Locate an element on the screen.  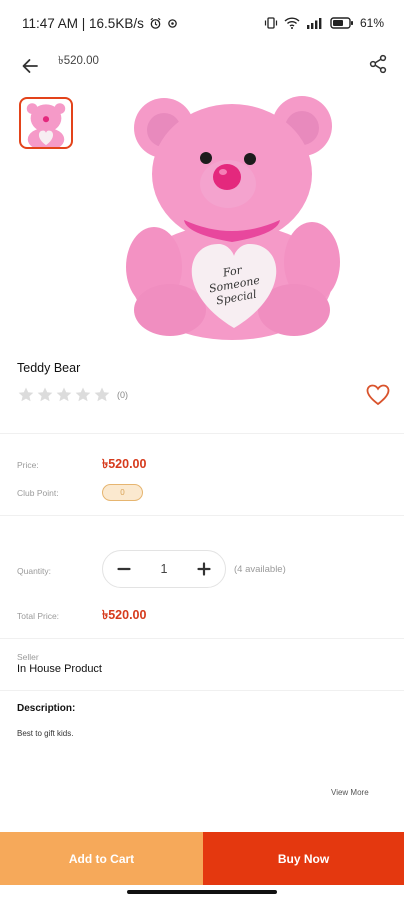
available-stock: (4 available) is located at coordinates (260, 569).